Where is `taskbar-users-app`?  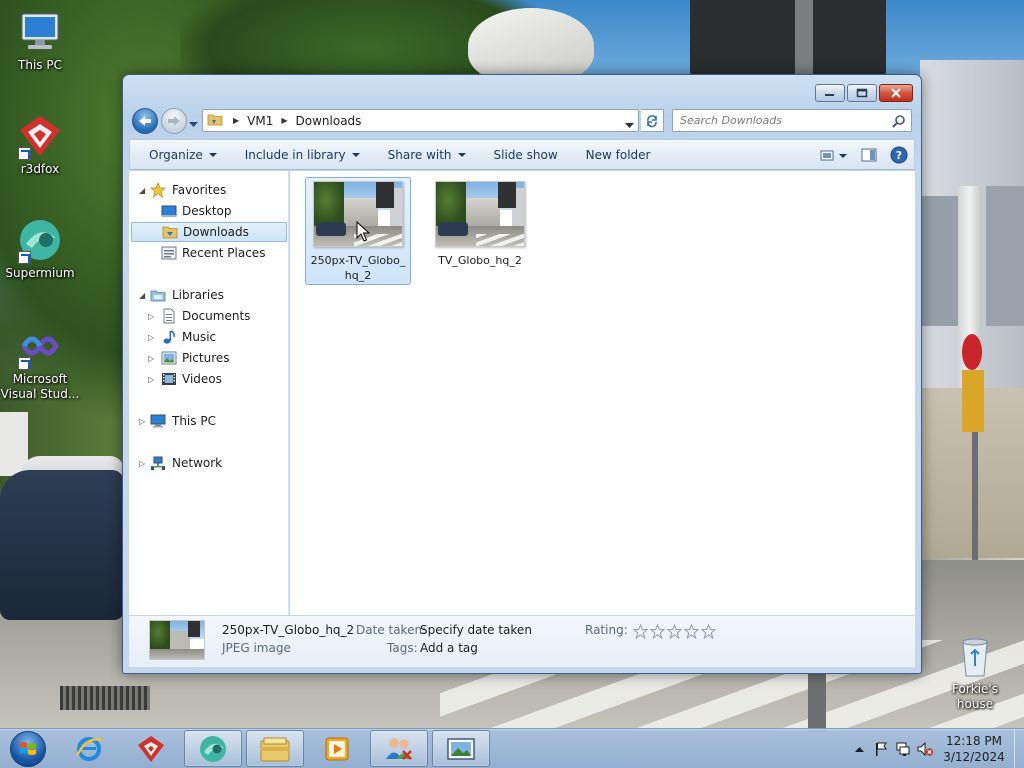 taskbar-users-app is located at coordinates (399, 748).